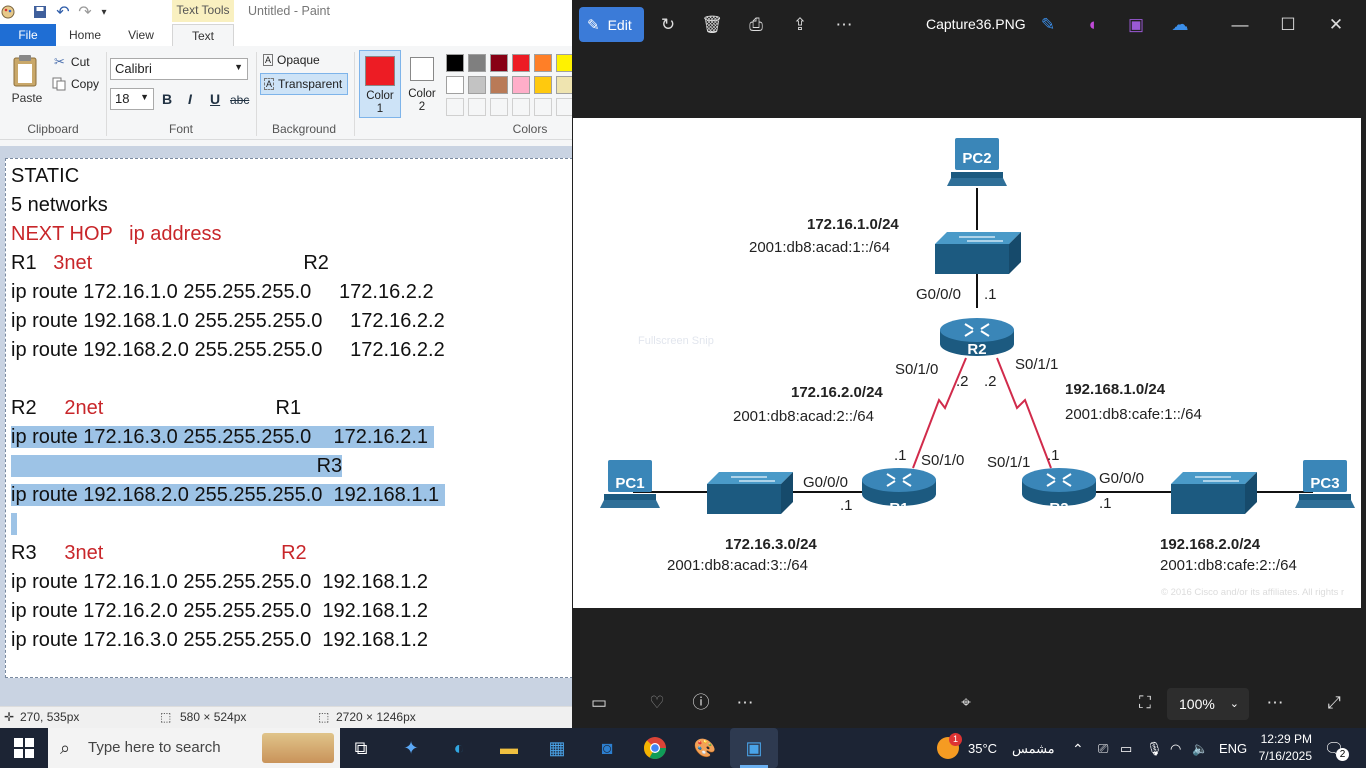  Describe the element at coordinates (800, 25) in the screenshot. I see `share-icon: ⇪` at that location.